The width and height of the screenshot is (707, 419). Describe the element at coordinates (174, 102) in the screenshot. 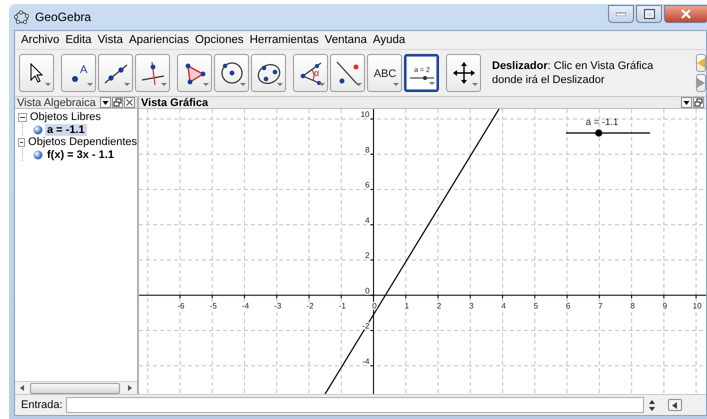

I see `panel-title: Vista Gráfica` at that location.